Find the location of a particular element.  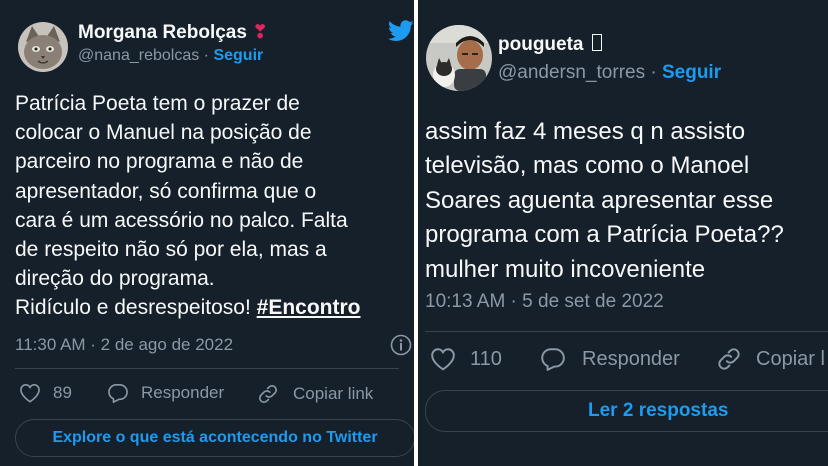

heart-exclamation-emoji: ❣ is located at coordinates (260, 32).